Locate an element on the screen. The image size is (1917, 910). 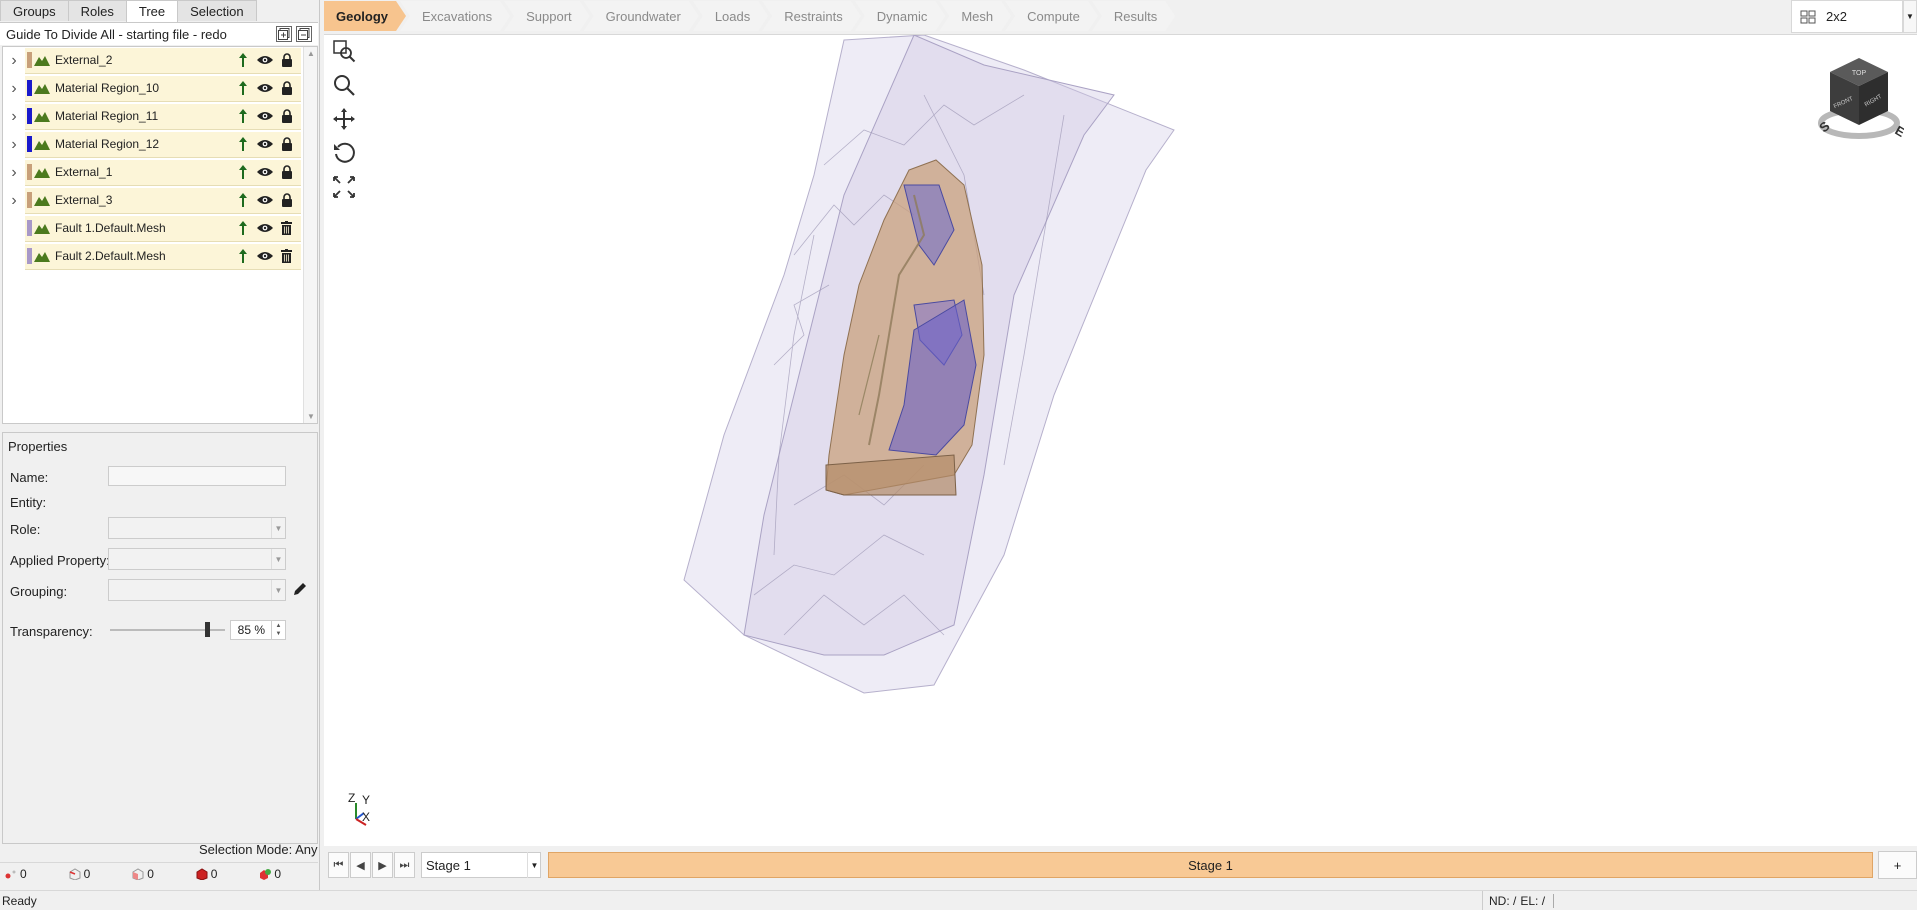
transparency-slider-handle is located at coordinates (207, 629).